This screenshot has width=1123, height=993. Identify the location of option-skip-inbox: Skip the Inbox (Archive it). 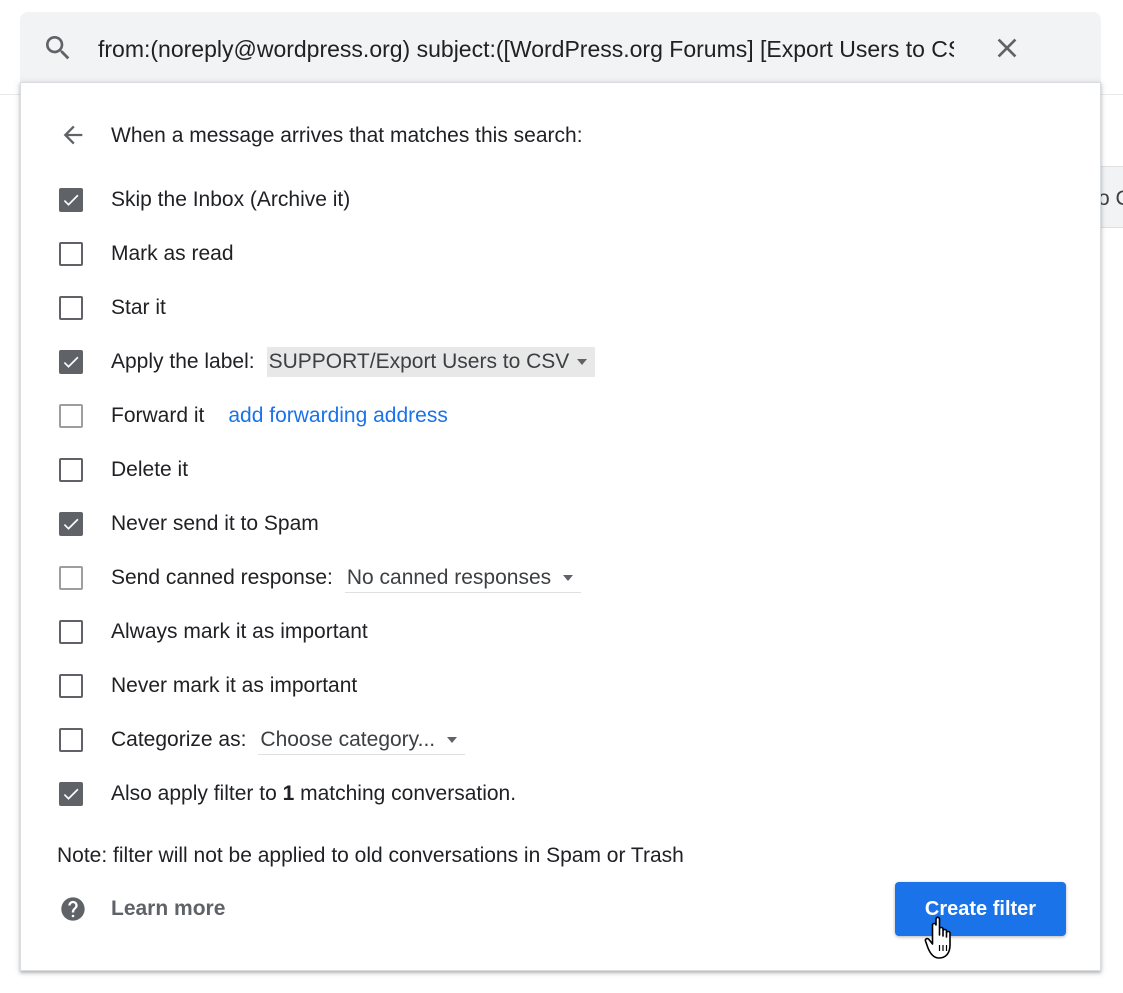
(204, 200).